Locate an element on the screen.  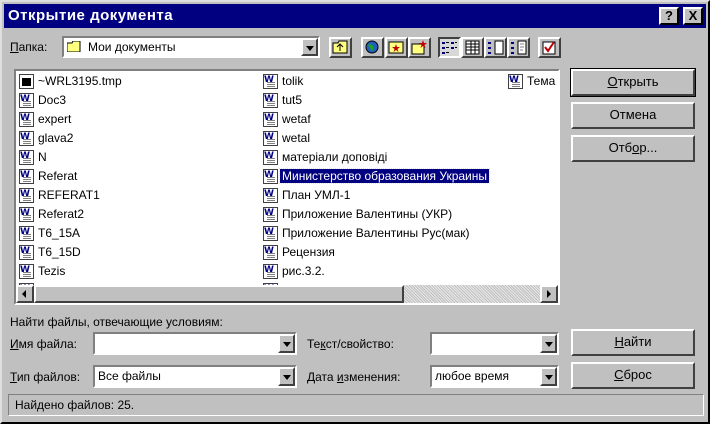
window-title: Открытие документа is located at coordinates (91, 15).